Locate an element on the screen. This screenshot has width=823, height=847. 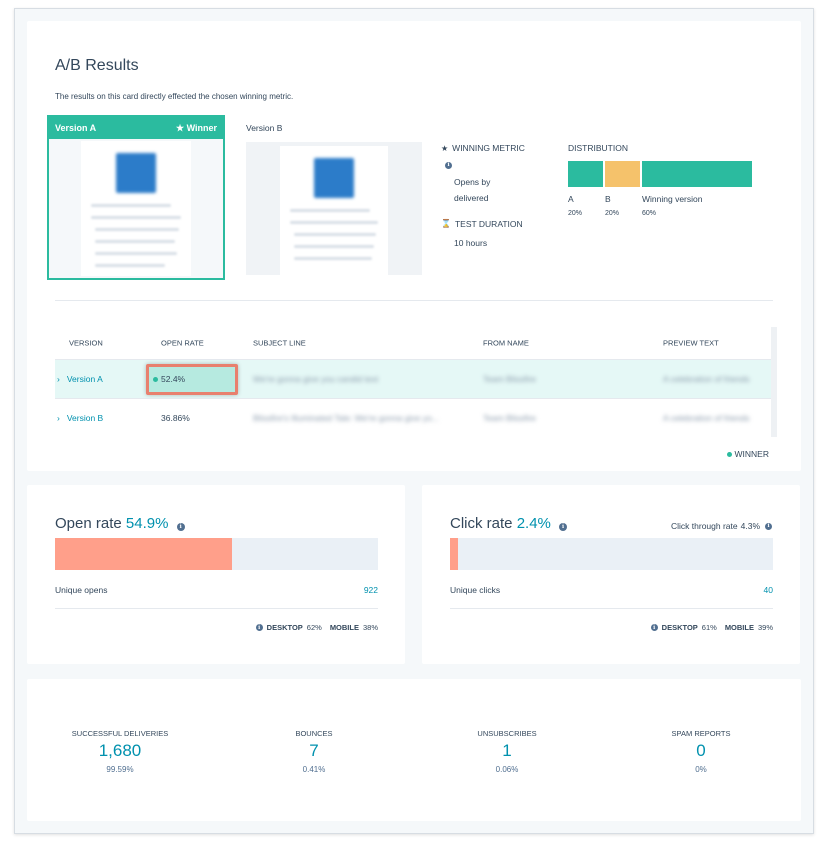
distribution-legend-label: A is located at coordinates (571, 199).